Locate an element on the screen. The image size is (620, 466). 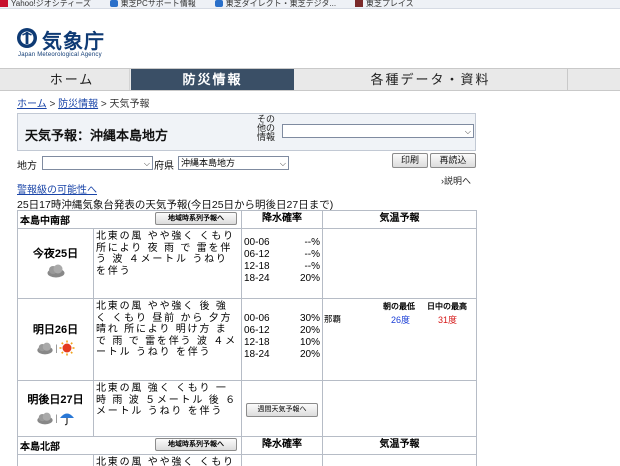
nav-home: ホーム is located at coordinates (72, 79).